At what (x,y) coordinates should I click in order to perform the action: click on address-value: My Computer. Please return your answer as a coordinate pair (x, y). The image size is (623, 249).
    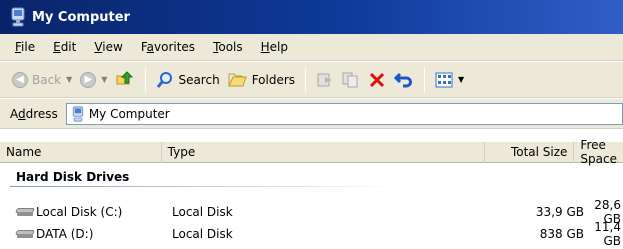
    Looking at the image, I should click on (129, 113).